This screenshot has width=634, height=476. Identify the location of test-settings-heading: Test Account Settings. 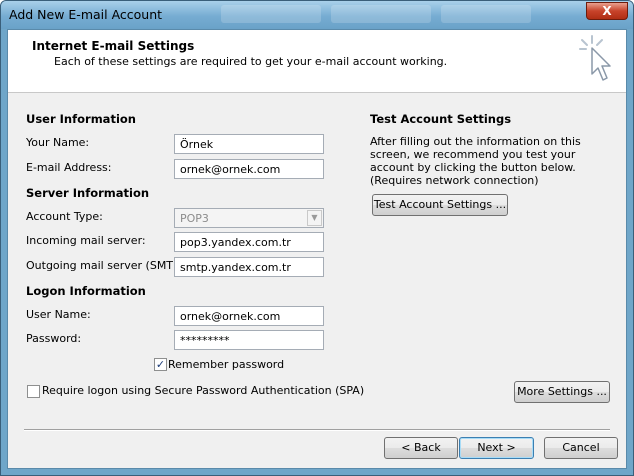
(441, 119).